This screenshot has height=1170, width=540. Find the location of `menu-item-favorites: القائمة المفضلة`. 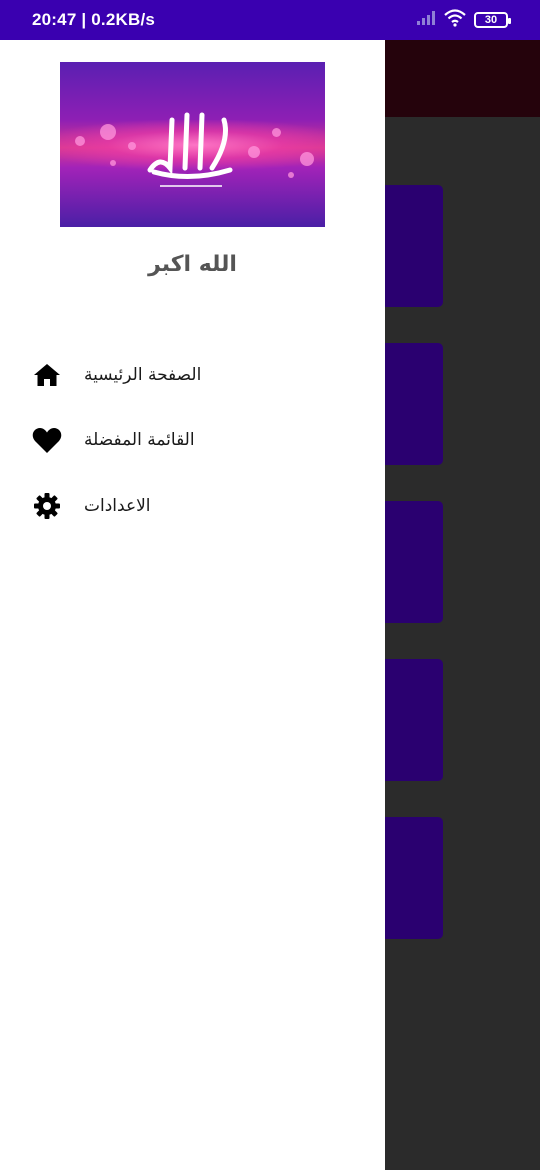

menu-item-favorites: القائمة المفضلة is located at coordinates (192, 440).